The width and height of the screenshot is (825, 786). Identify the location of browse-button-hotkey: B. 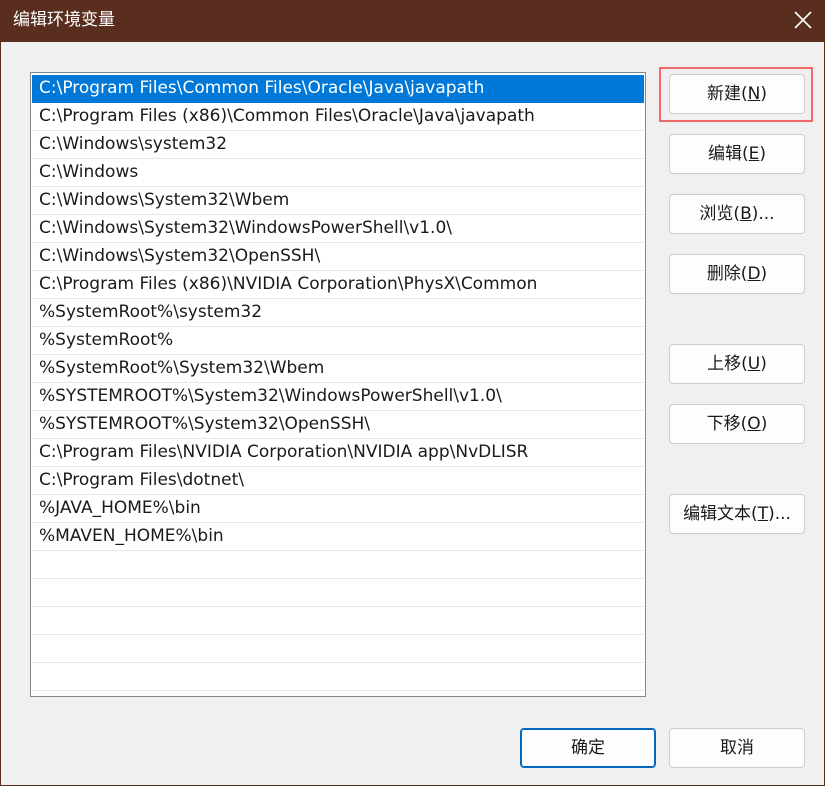
(746, 214).